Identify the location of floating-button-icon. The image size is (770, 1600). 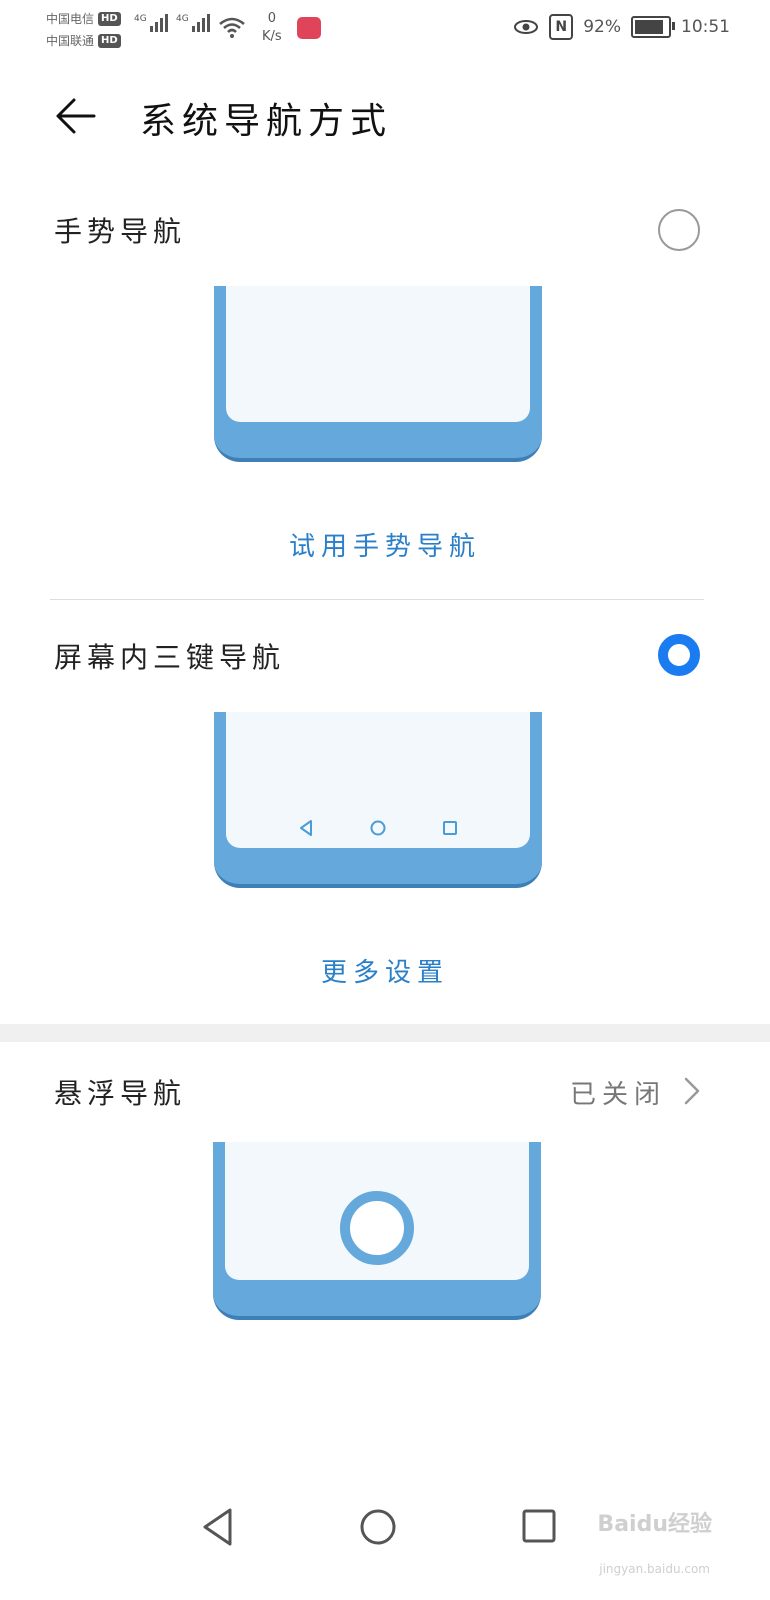
(377, 1228).